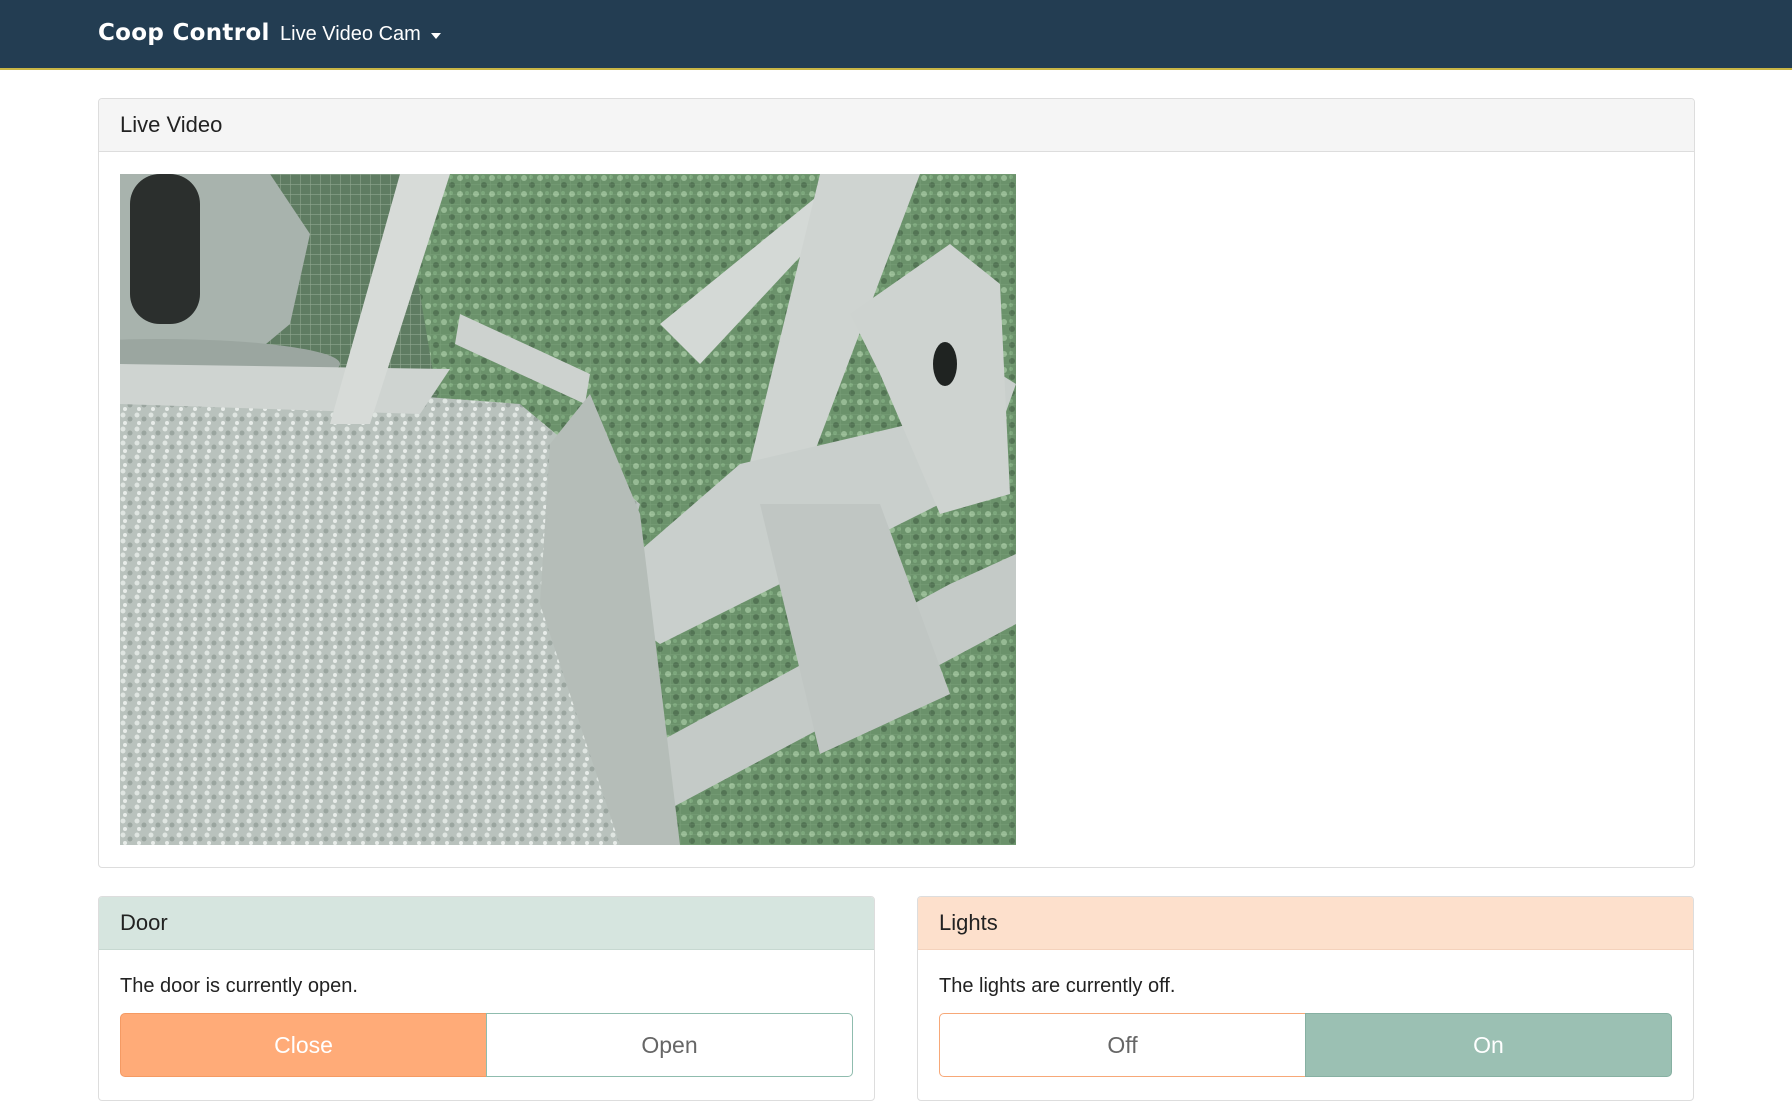 The image size is (1792, 1120). I want to click on door-close-button: Close, so click(303, 1045).